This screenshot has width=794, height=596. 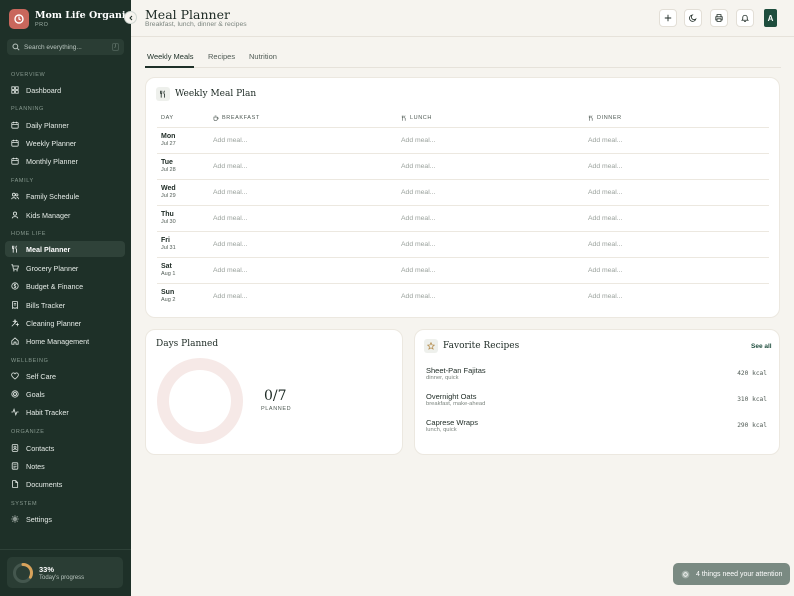 I want to click on recipe-tags: dinner, quick, so click(x=442, y=378).